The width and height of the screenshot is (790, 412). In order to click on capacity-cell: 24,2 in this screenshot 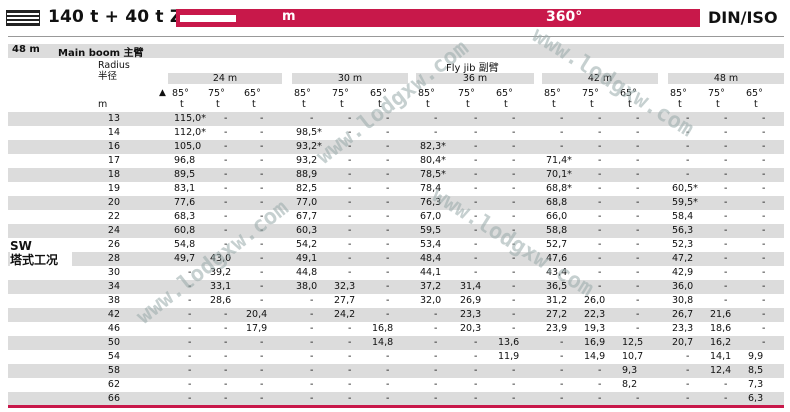, I will do `click(345, 314)`.